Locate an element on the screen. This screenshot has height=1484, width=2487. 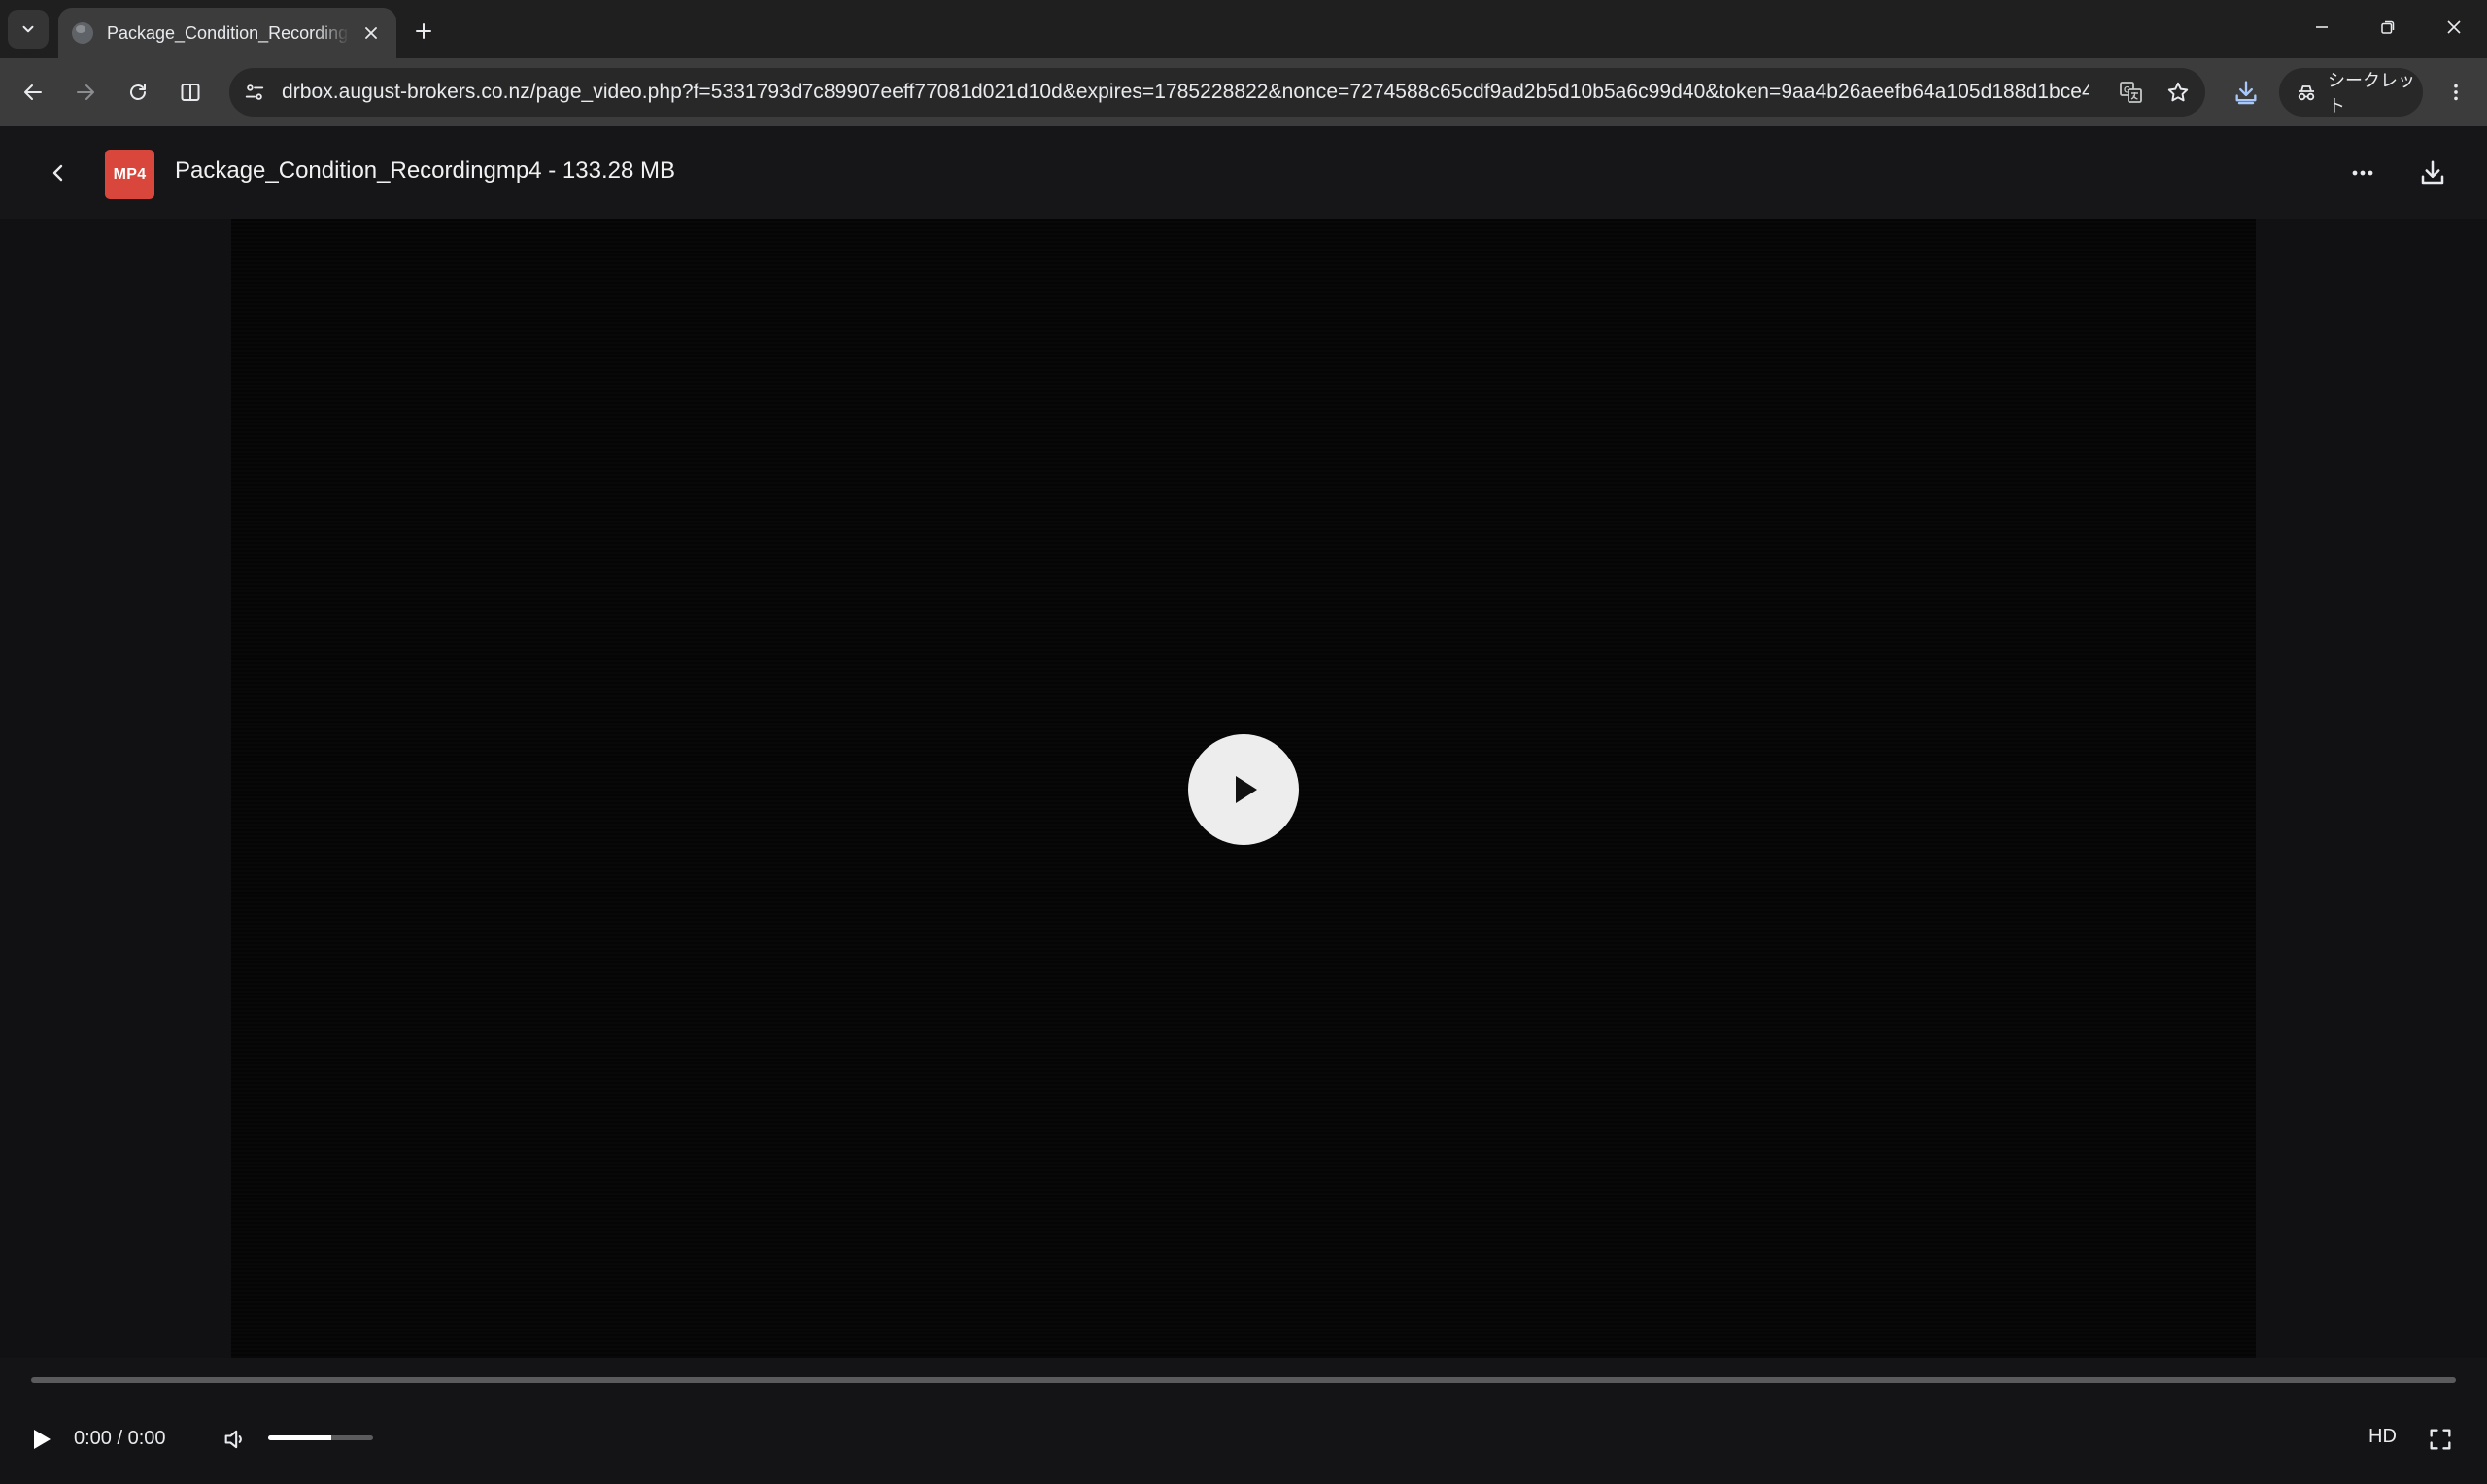
incognito-icon is located at coordinates (2306, 92).